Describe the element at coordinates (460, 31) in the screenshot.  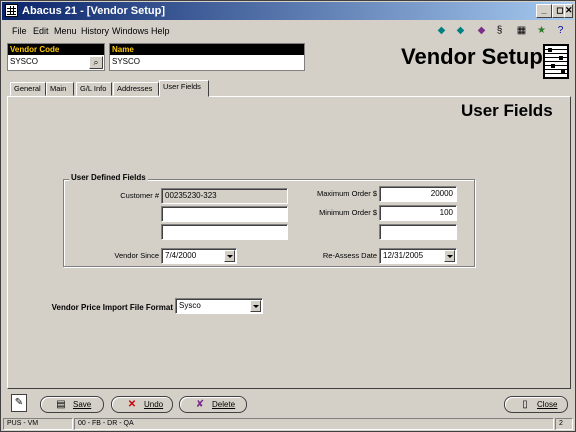
I see `forward-arrow-icon: ◆` at that location.